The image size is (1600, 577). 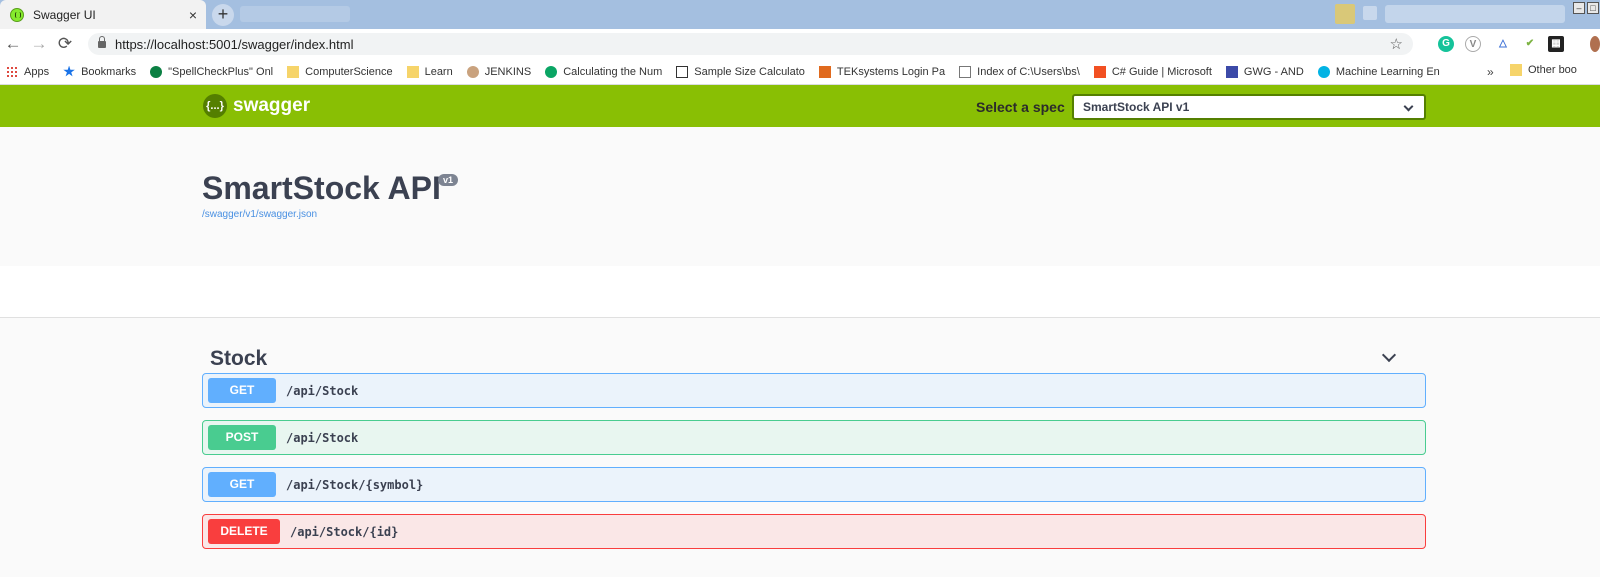 What do you see at coordinates (65, 44) in the screenshot?
I see `reload-icon: ⟳` at bounding box center [65, 44].